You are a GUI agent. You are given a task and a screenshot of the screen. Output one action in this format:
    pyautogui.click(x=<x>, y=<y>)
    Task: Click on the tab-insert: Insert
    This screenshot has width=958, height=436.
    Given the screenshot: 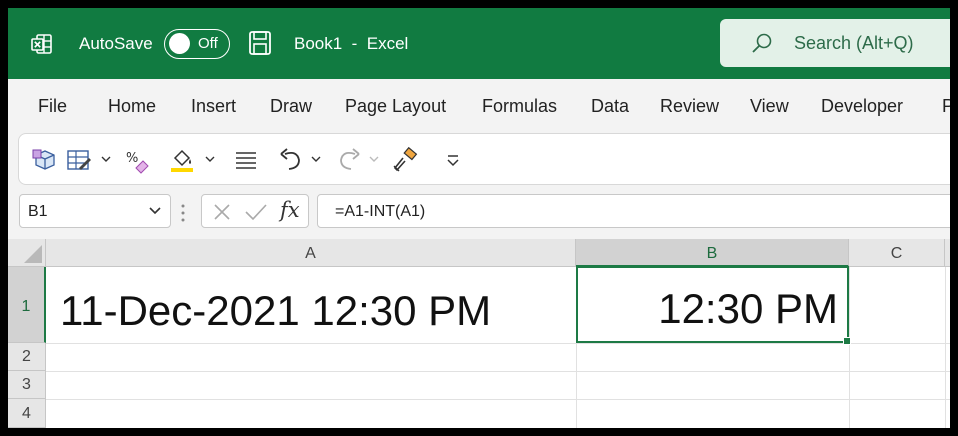 What is the action you would take?
    pyautogui.click(x=213, y=106)
    